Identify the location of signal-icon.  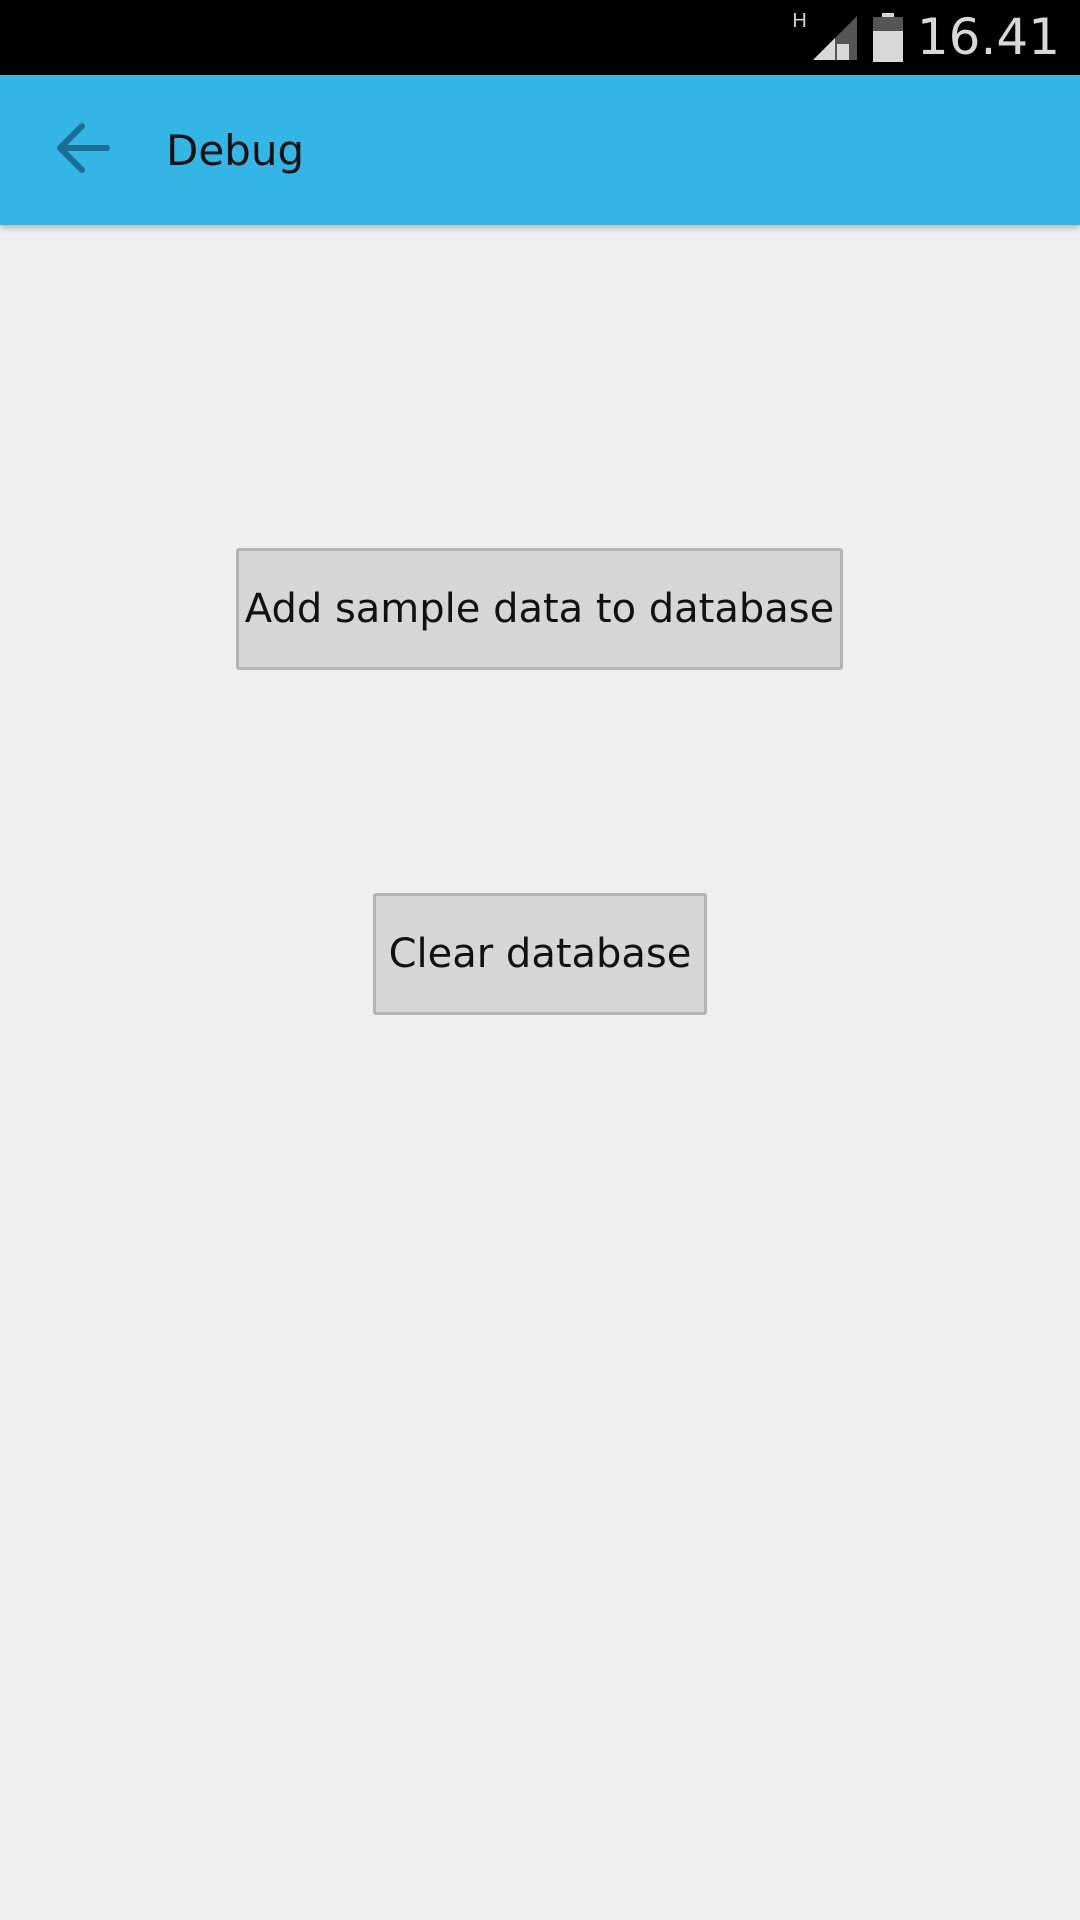
(835, 38).